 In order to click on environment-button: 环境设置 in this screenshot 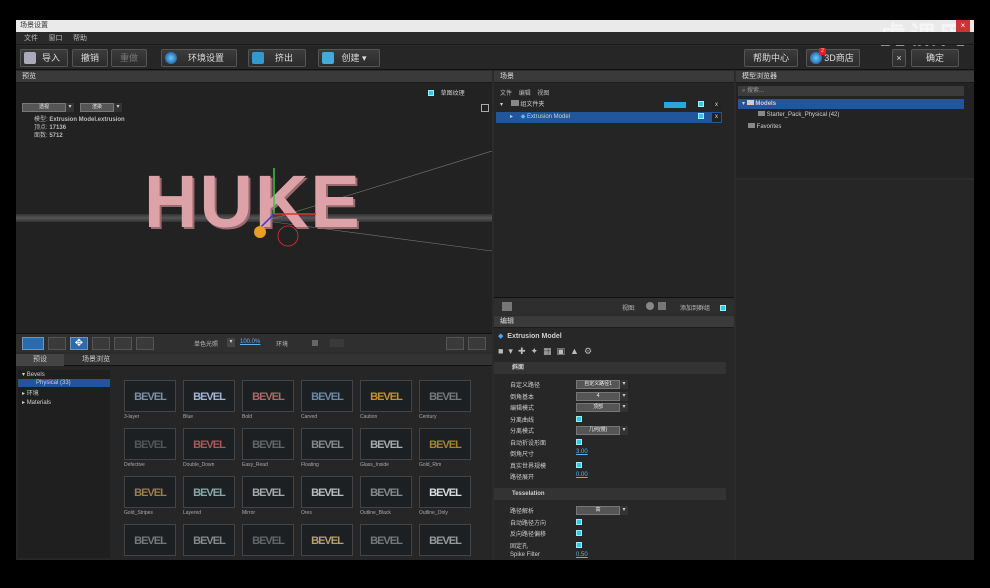, I will do `click(199, 58)`.